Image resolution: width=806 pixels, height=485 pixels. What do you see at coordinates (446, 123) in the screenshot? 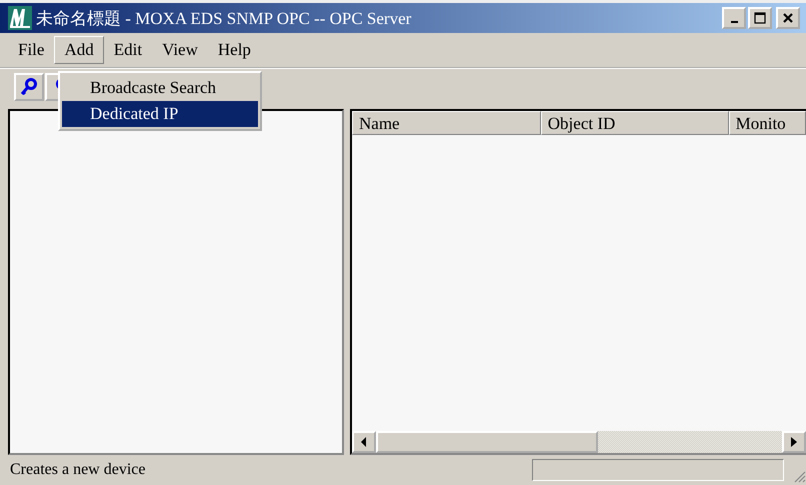
I see `column-header: Name` at bounding box center [446, 123].